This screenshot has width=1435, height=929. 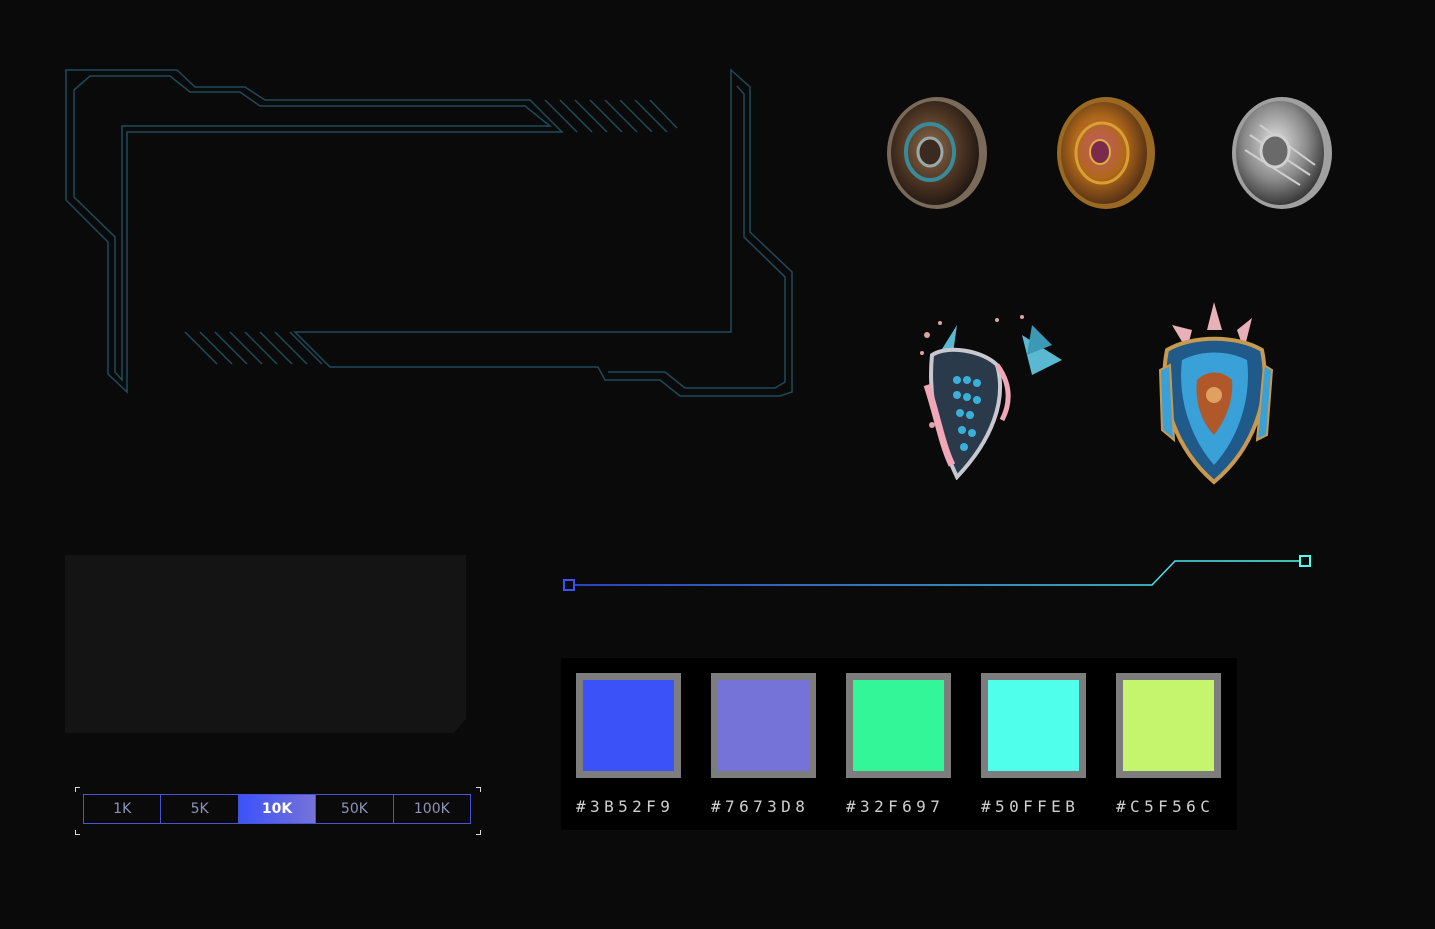 I want to click on color-palette: #3B52F9 #7673D8 #32F697 #50FFEB #C5F56C, so click(x=899, y=744).